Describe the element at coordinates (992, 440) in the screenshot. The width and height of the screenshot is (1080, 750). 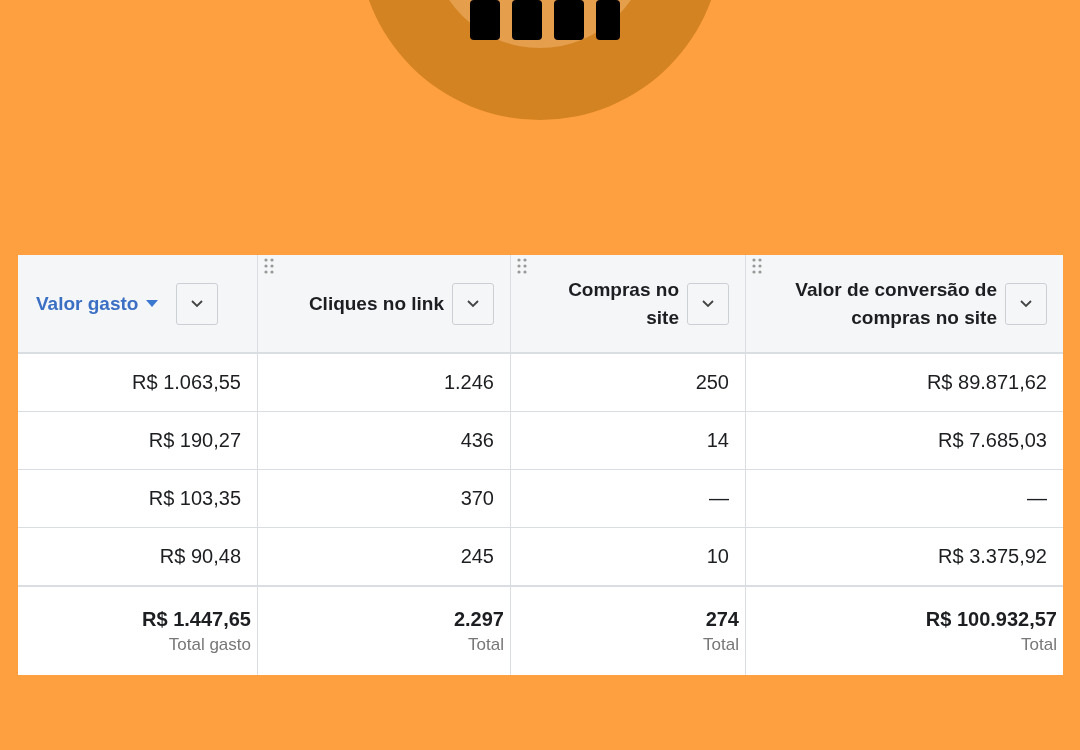
I see `table-cell: R$ 7.685,03` at that location.